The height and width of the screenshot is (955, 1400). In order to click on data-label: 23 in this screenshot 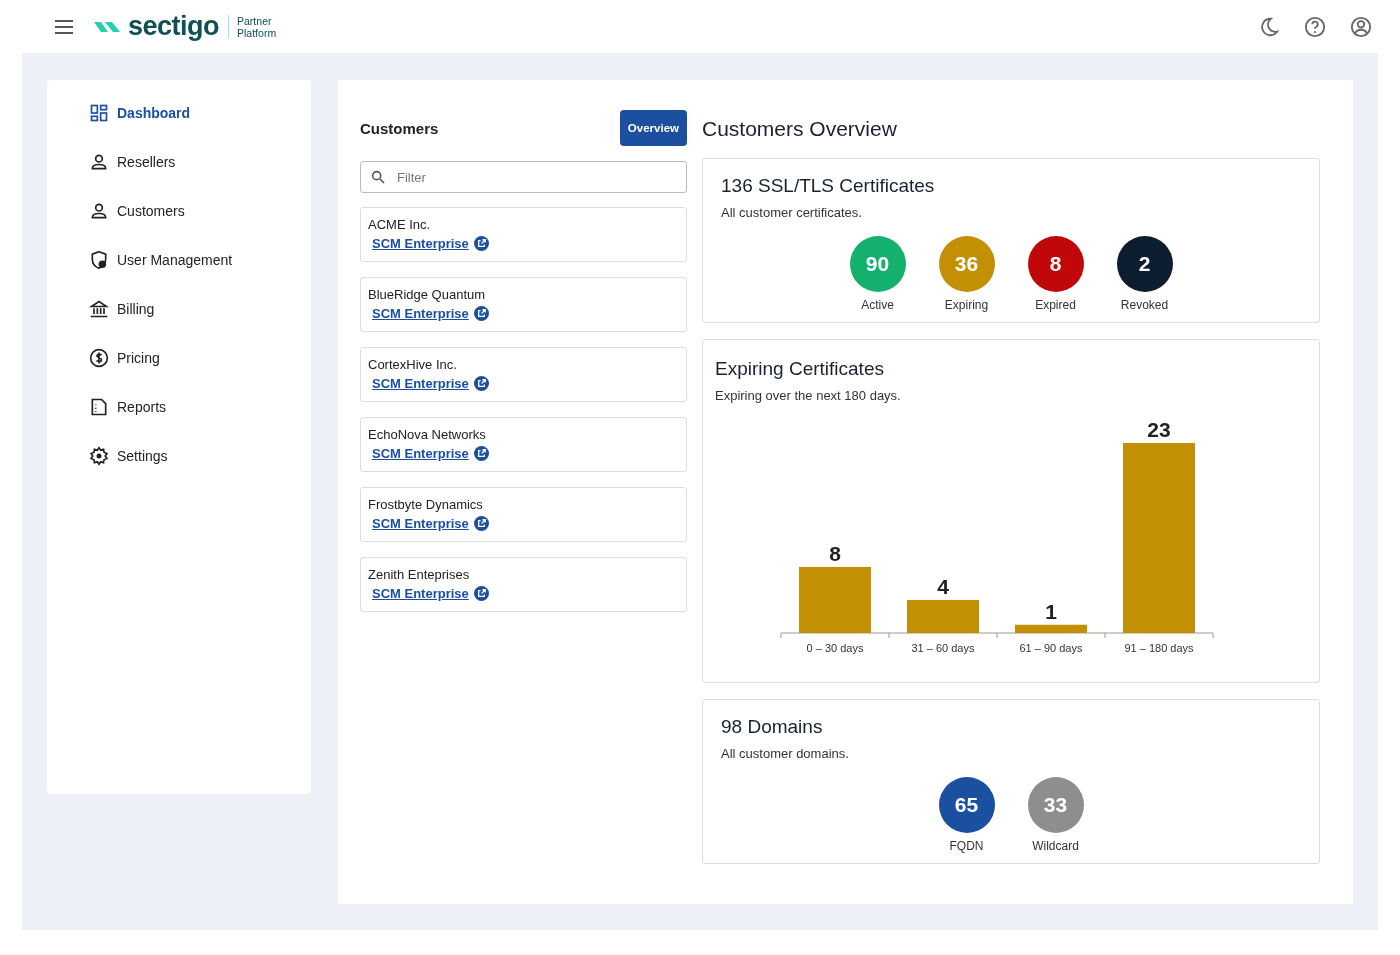, I will do `click(1159, 429)`.